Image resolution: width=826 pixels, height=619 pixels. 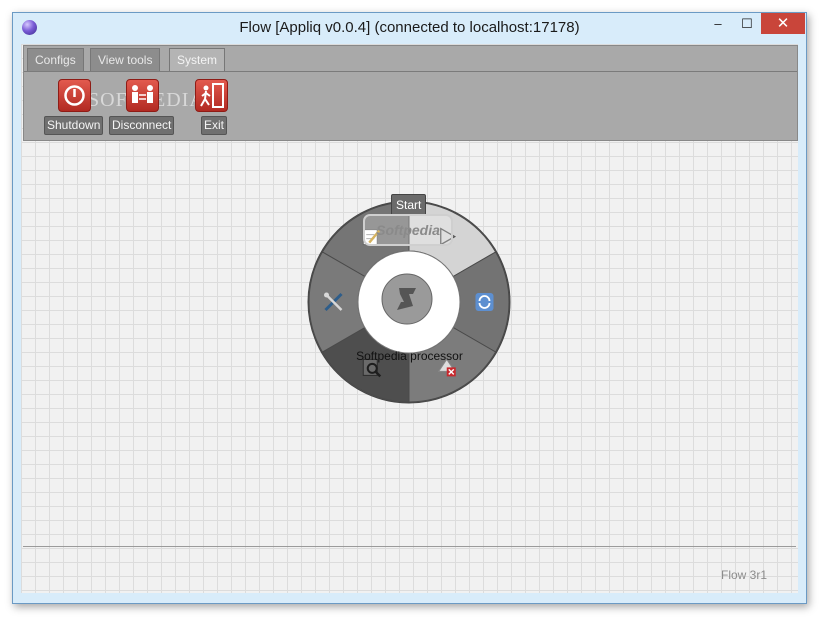 I want to click on processor-label: Softpedia processor, so click(x=409, y=356).